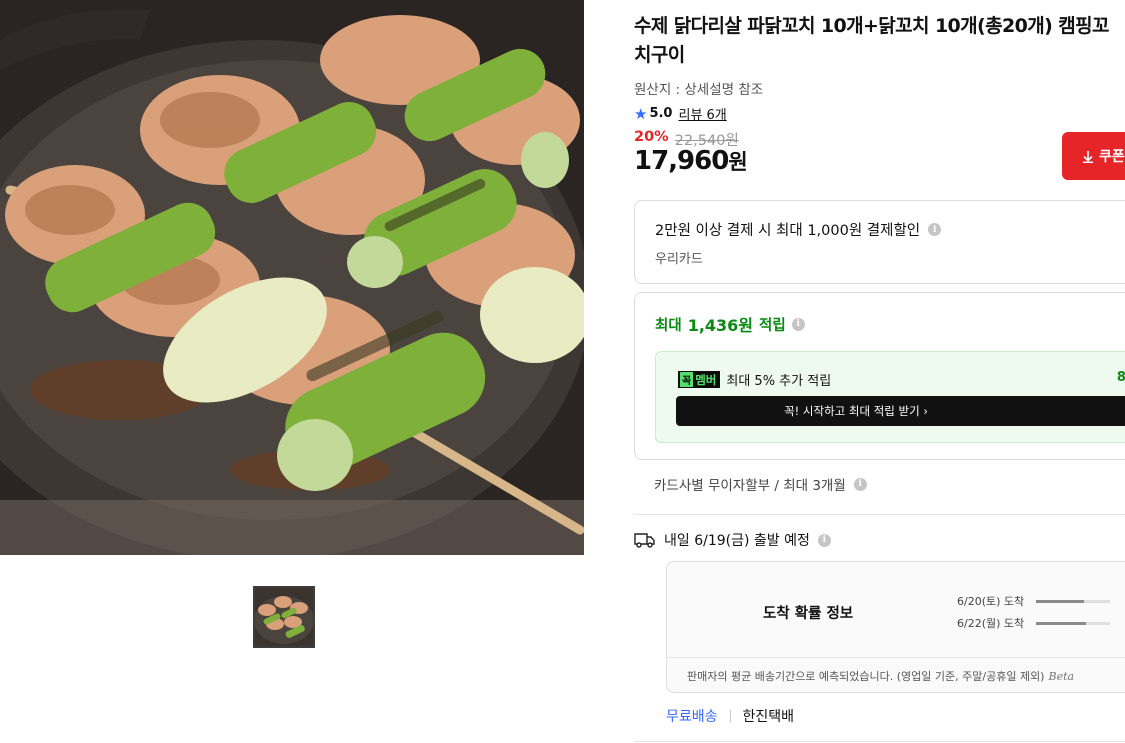 This screenshot has height=743, width=1125. What do you see at coordinates (284, 617) in the screenshot?
I see `product-thumbnail` at bounding box center [284, 617].